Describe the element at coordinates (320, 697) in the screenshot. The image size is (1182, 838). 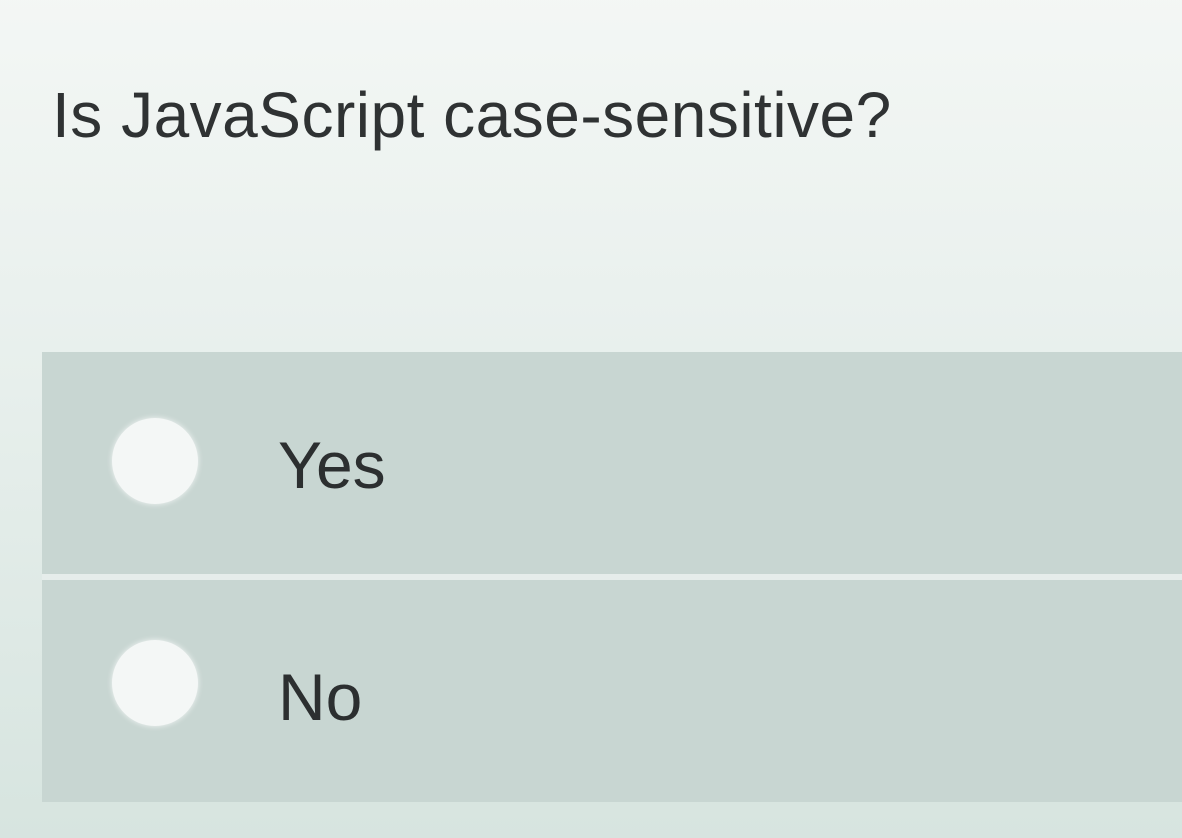
I see `option-label-no: No` at that location.